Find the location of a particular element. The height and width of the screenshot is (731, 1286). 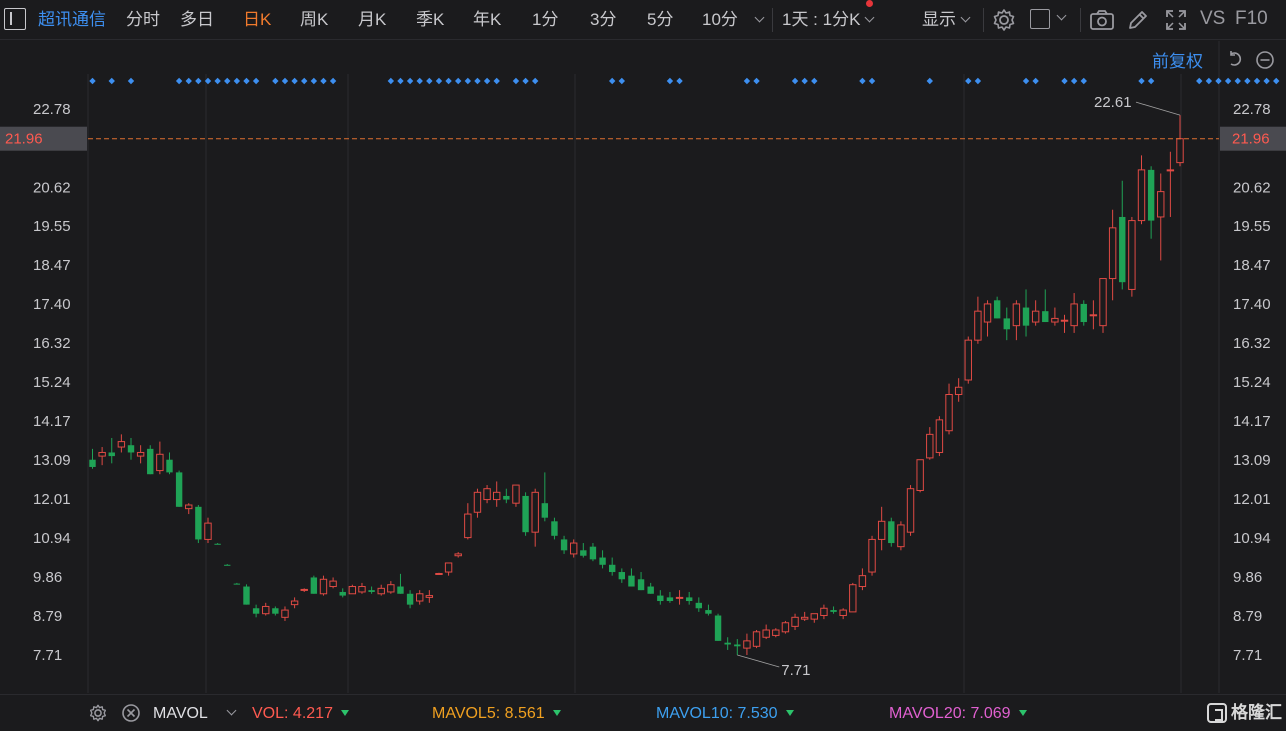

period-select-value: 1天 : 1分K is located at coordinates (821, 19).